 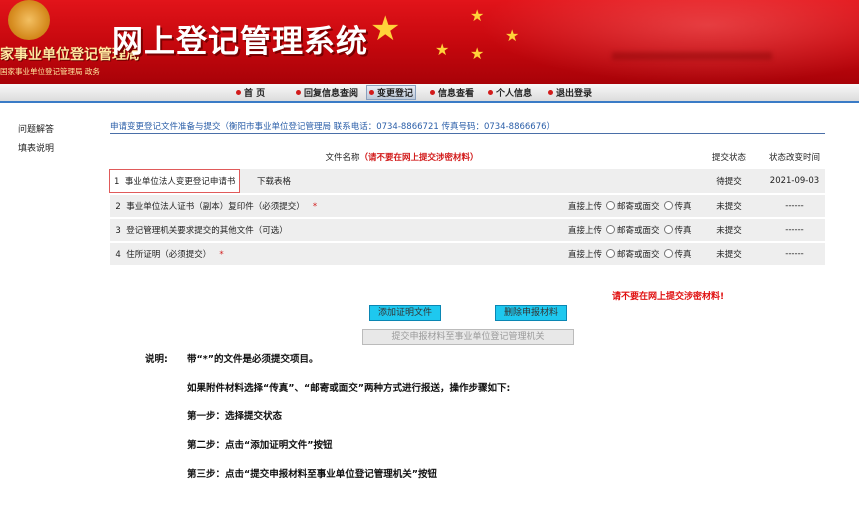 I want to click on nav-label: 个人信息, so click(x=514, y=94).